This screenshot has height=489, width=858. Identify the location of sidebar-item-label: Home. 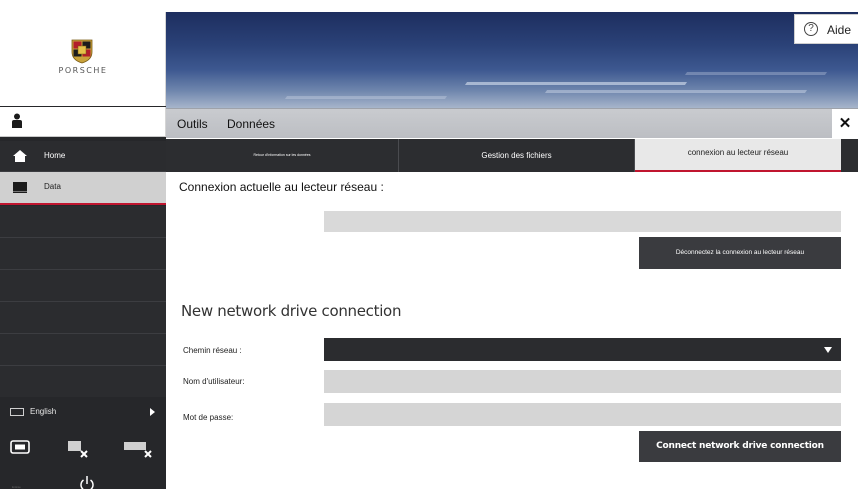
(55, 155).